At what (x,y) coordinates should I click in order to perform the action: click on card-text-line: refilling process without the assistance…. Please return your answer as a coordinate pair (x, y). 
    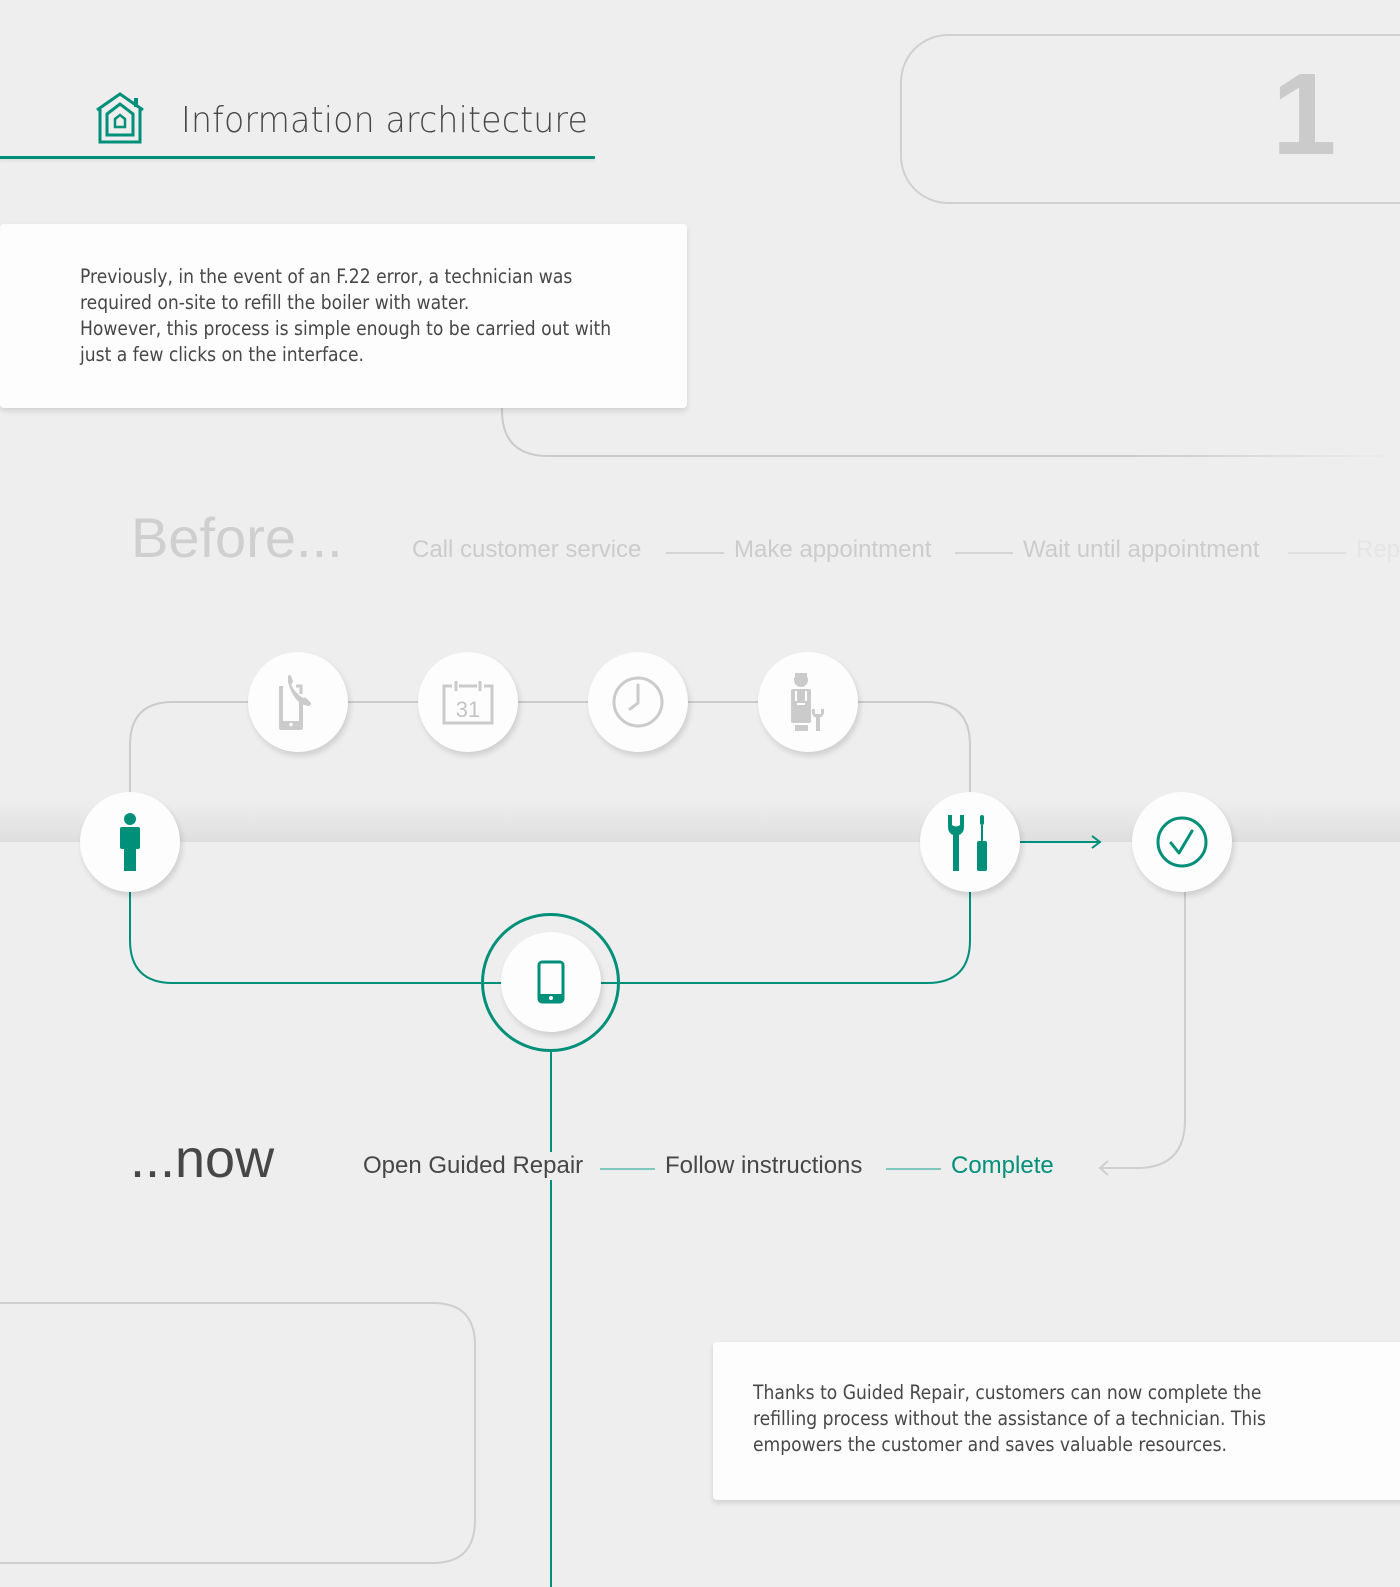
    Looking at the image, I should click on (1009, 1418).